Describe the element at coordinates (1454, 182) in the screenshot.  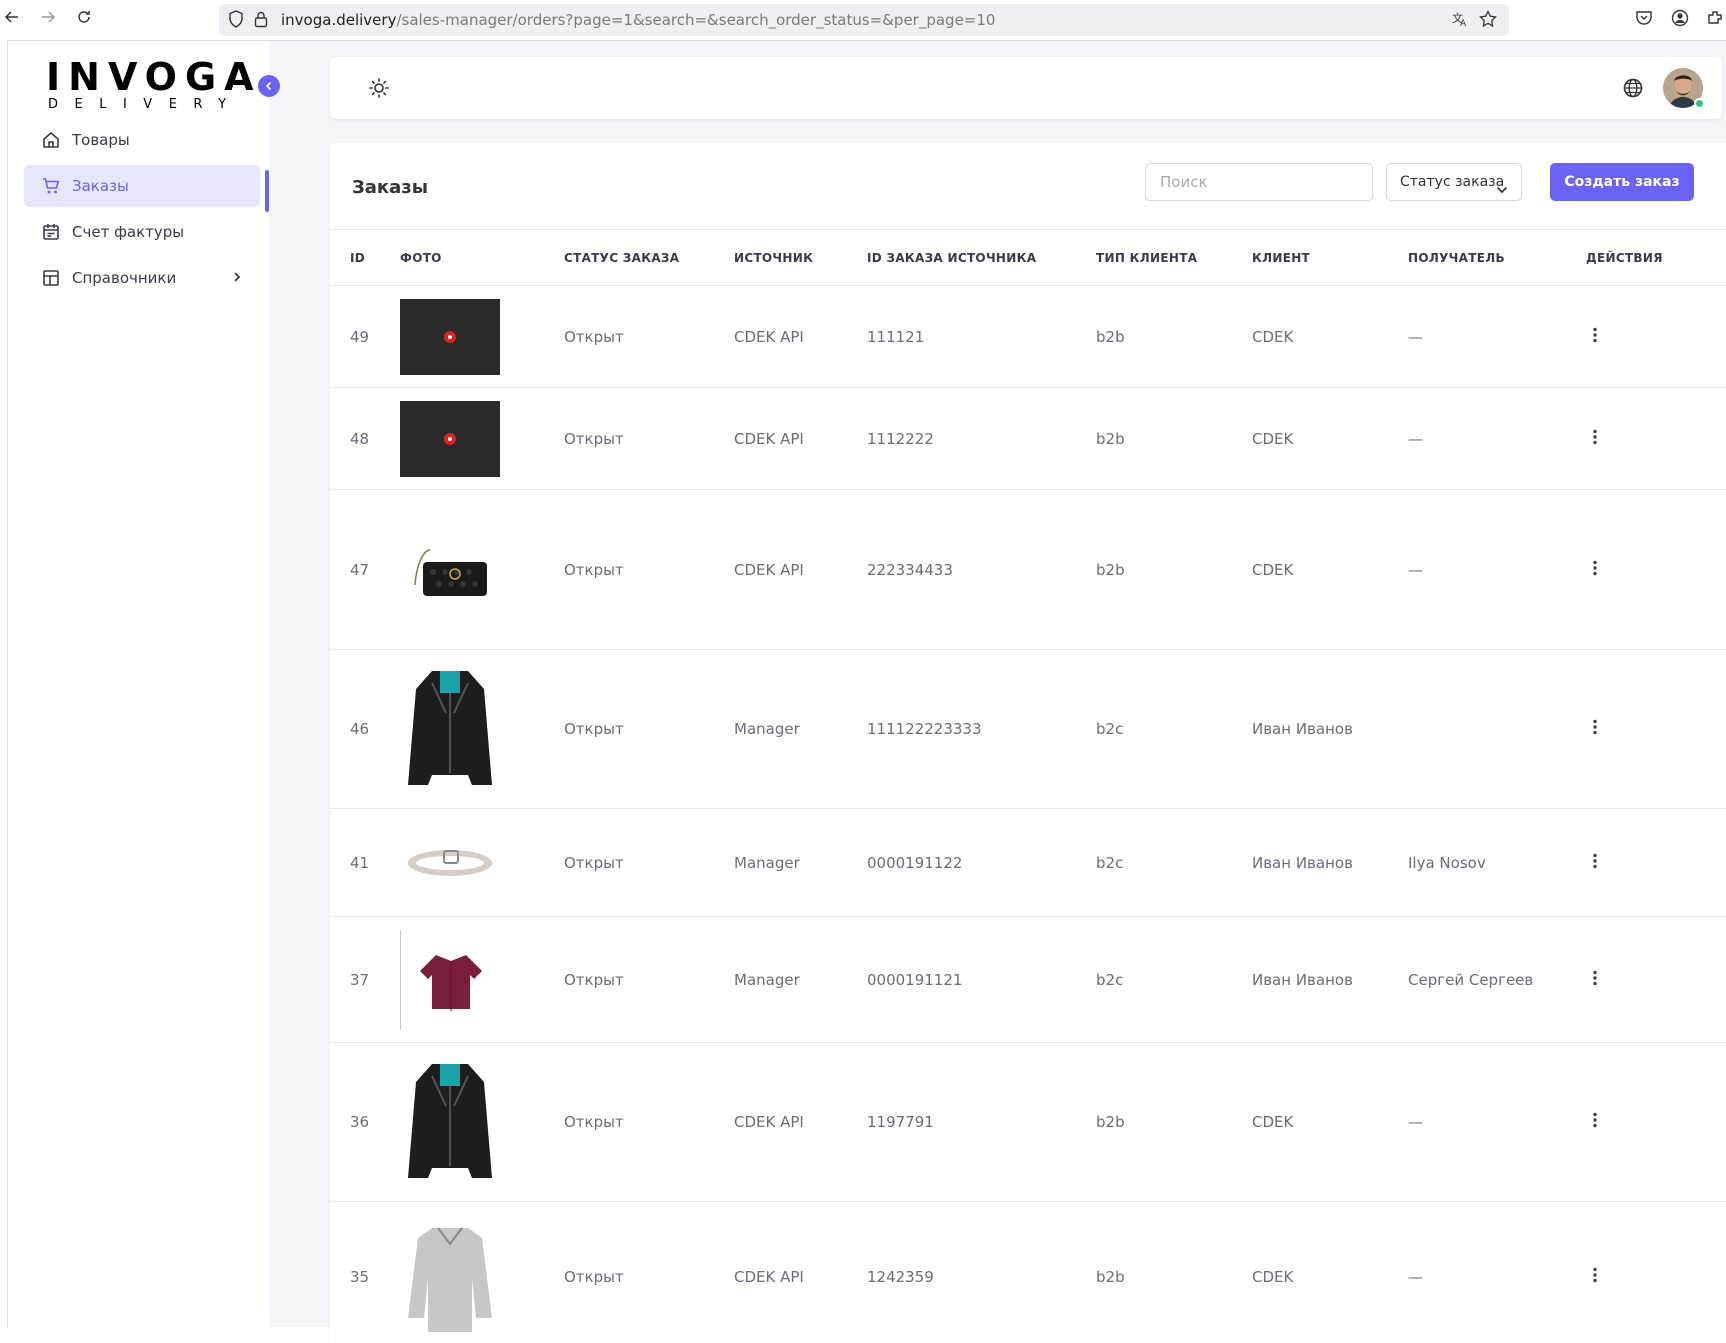
I see `order-status-select: Статус заказа` at that location.